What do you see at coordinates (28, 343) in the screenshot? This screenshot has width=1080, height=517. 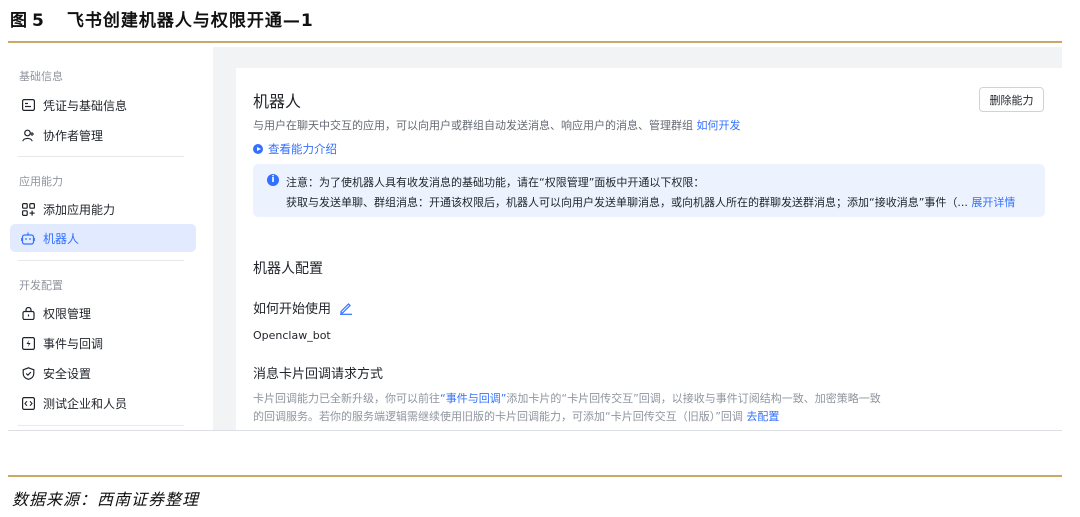 I see `event-icon` at bounding box center [28, 343].